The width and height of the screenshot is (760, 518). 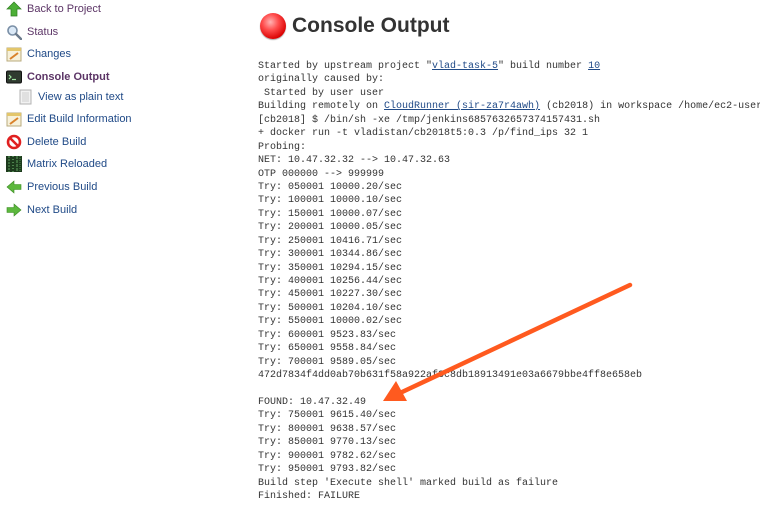 I want to click on console-line: NET: 10.47.32.32 --> 10.47.32.63, so click(x=354, y=161).